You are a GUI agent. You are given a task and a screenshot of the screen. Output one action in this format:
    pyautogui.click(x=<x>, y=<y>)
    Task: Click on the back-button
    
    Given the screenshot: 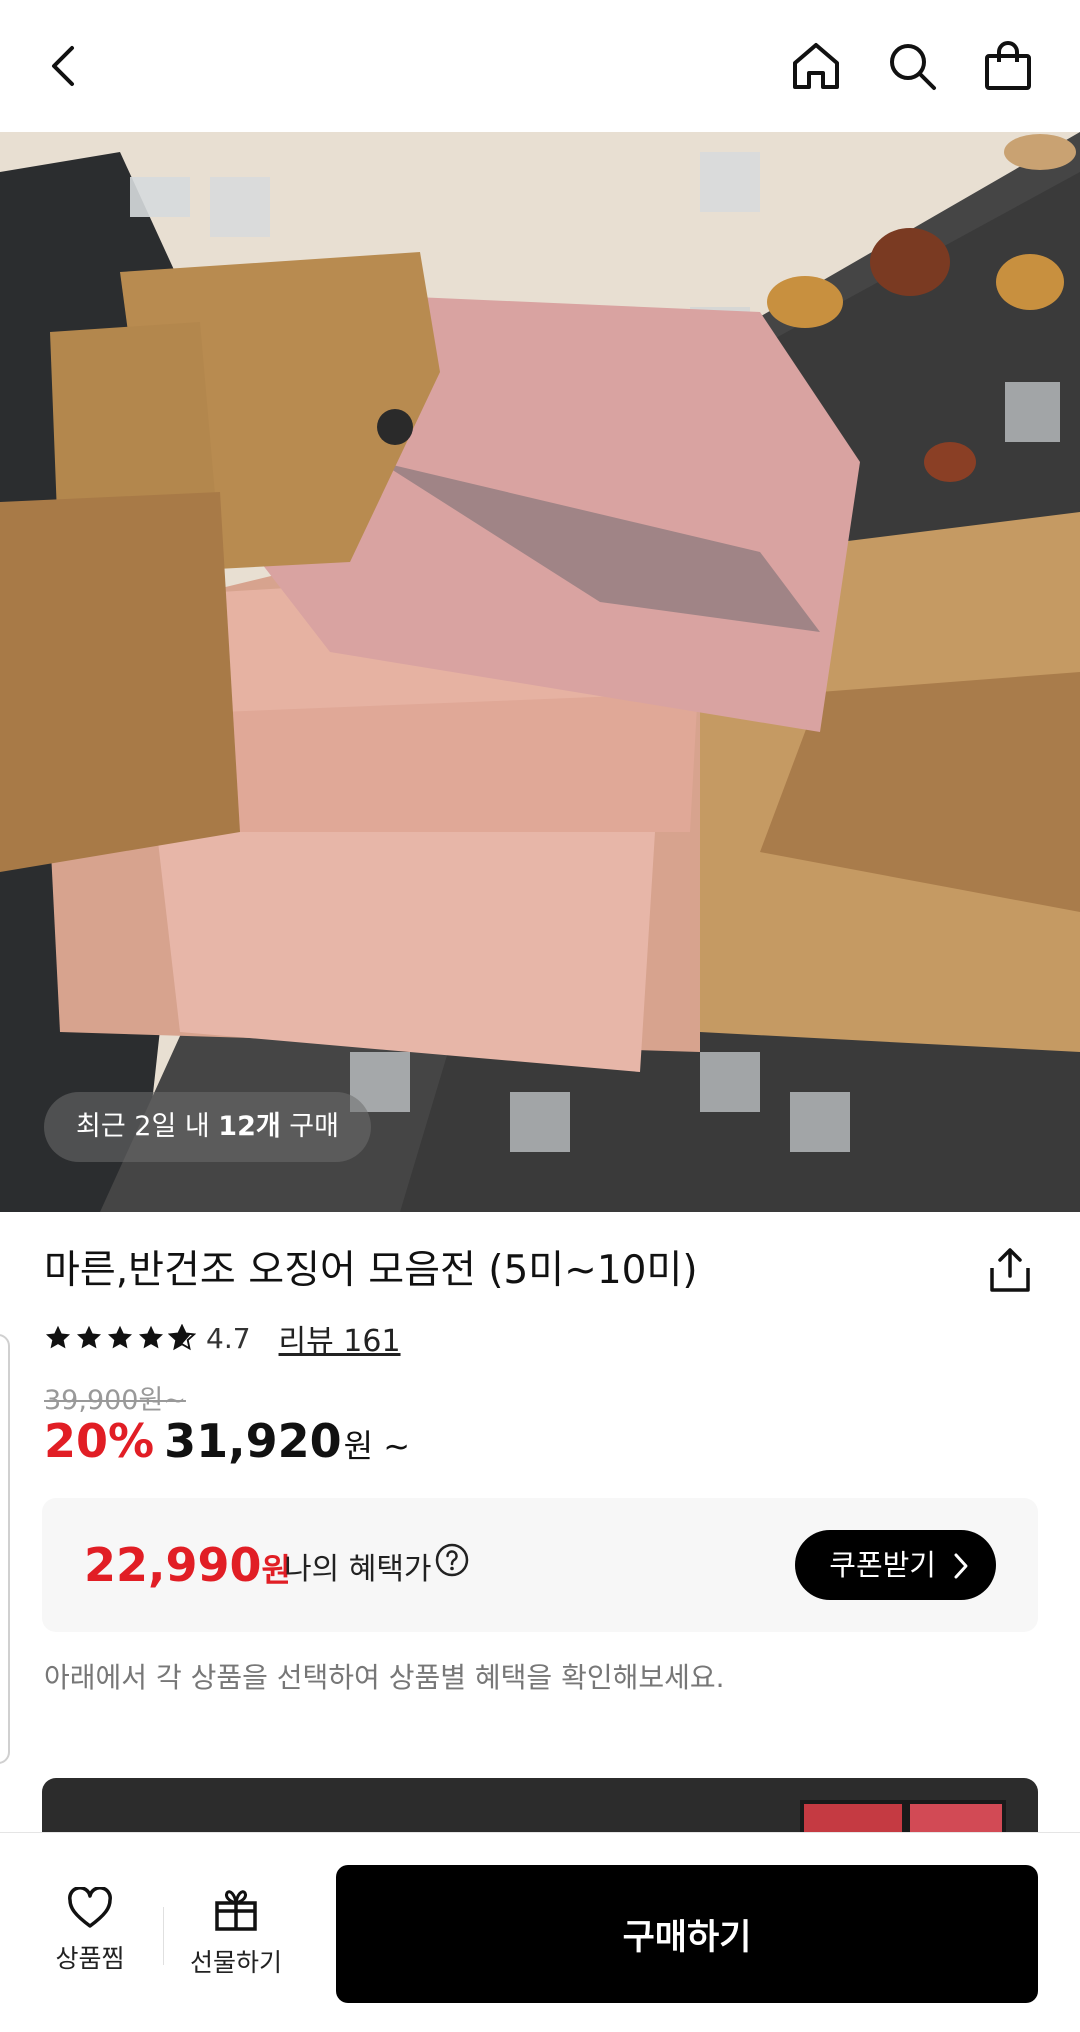 What is the action you would take?
    pyautogui.click(x=64, y=66)
    